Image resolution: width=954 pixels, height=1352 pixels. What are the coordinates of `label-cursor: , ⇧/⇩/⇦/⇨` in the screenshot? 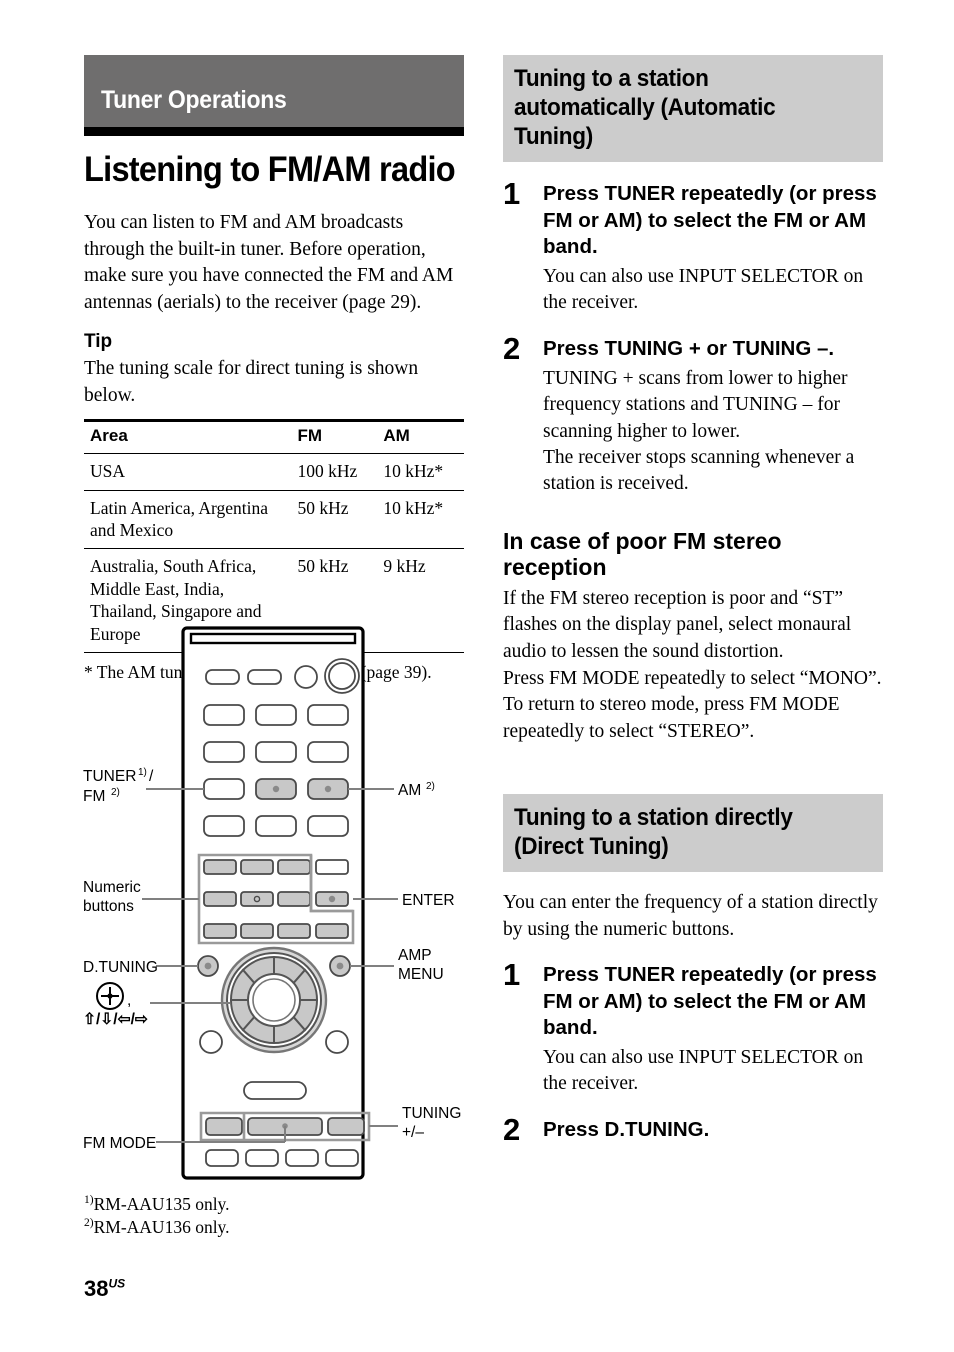 It's located at (116, 1005).